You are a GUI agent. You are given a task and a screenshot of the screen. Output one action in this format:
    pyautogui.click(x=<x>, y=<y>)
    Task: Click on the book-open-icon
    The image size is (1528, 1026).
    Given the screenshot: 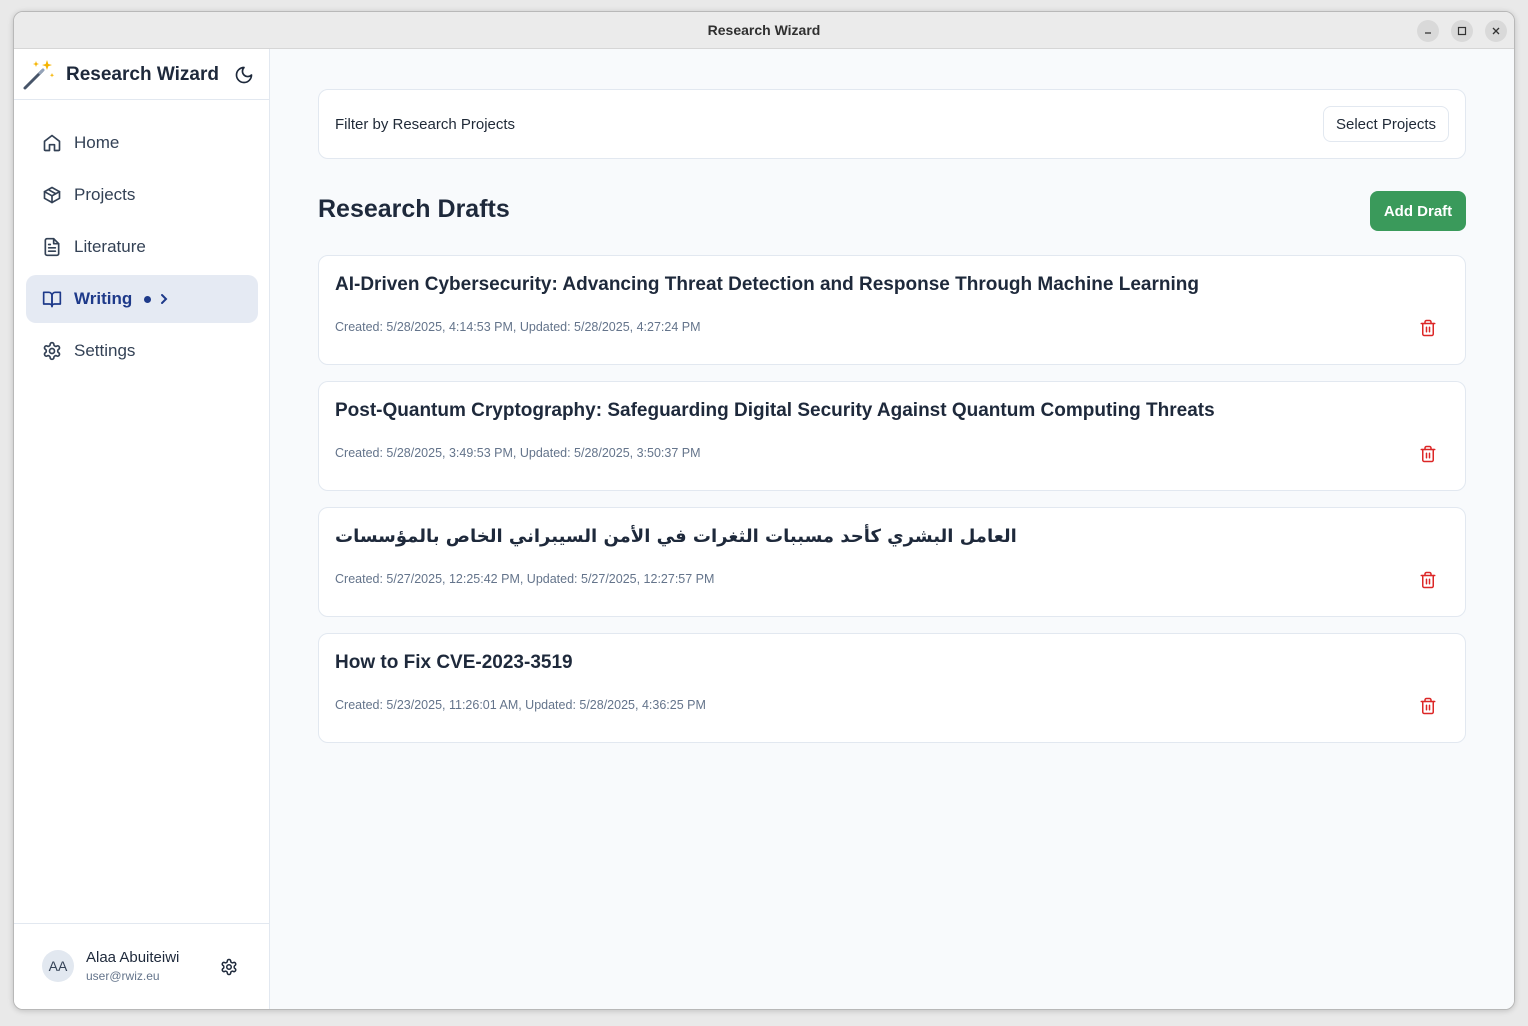 What is the action you would take?
    pyautogui.click(x=52, y=299)
    